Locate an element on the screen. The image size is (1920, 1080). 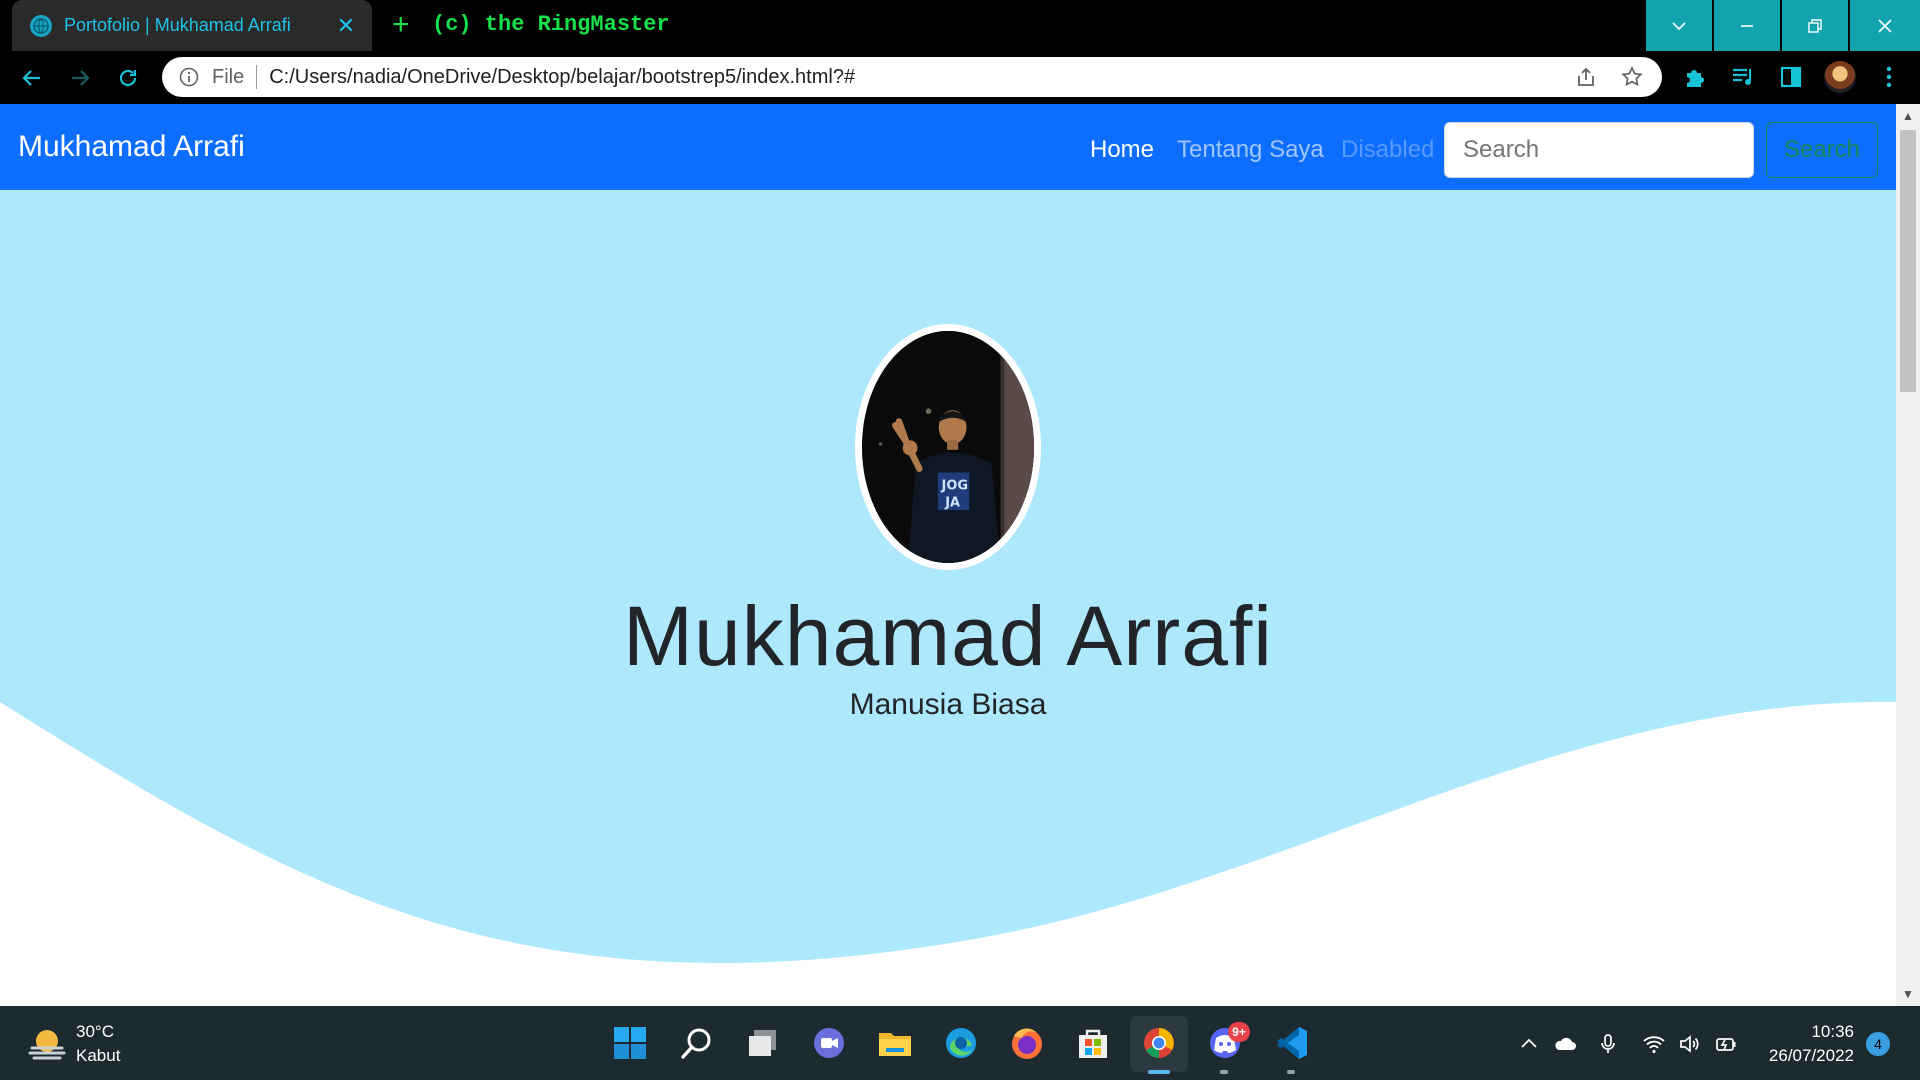
restore-button is located at coordinates (1815, 25).